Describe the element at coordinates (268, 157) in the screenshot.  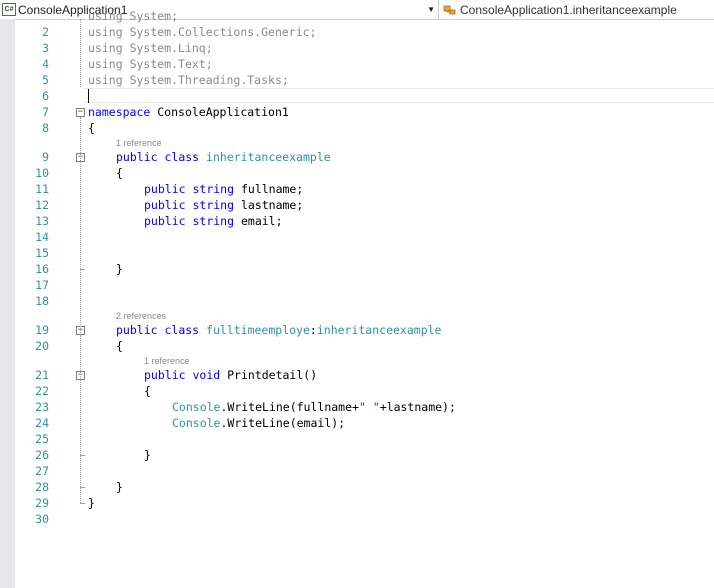
I see `class-name: inheritanceexample` at that location.